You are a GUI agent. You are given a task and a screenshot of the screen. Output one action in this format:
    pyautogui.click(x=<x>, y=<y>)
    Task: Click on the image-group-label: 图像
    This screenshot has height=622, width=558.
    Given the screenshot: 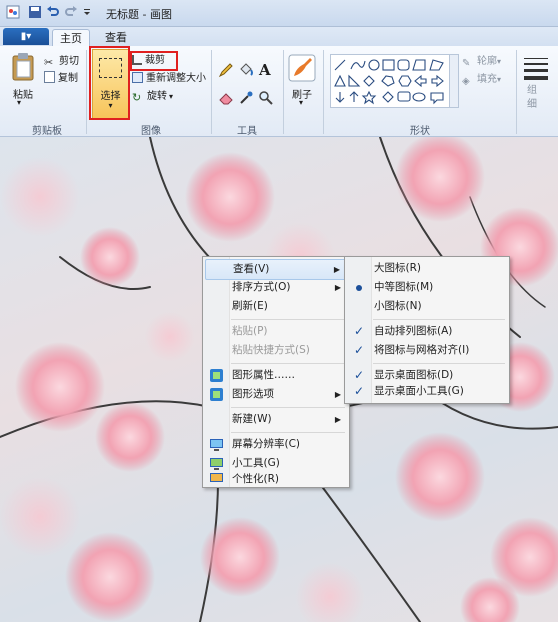 What is the action you would take?
    pyautogui.click(x=151, y=131)
    